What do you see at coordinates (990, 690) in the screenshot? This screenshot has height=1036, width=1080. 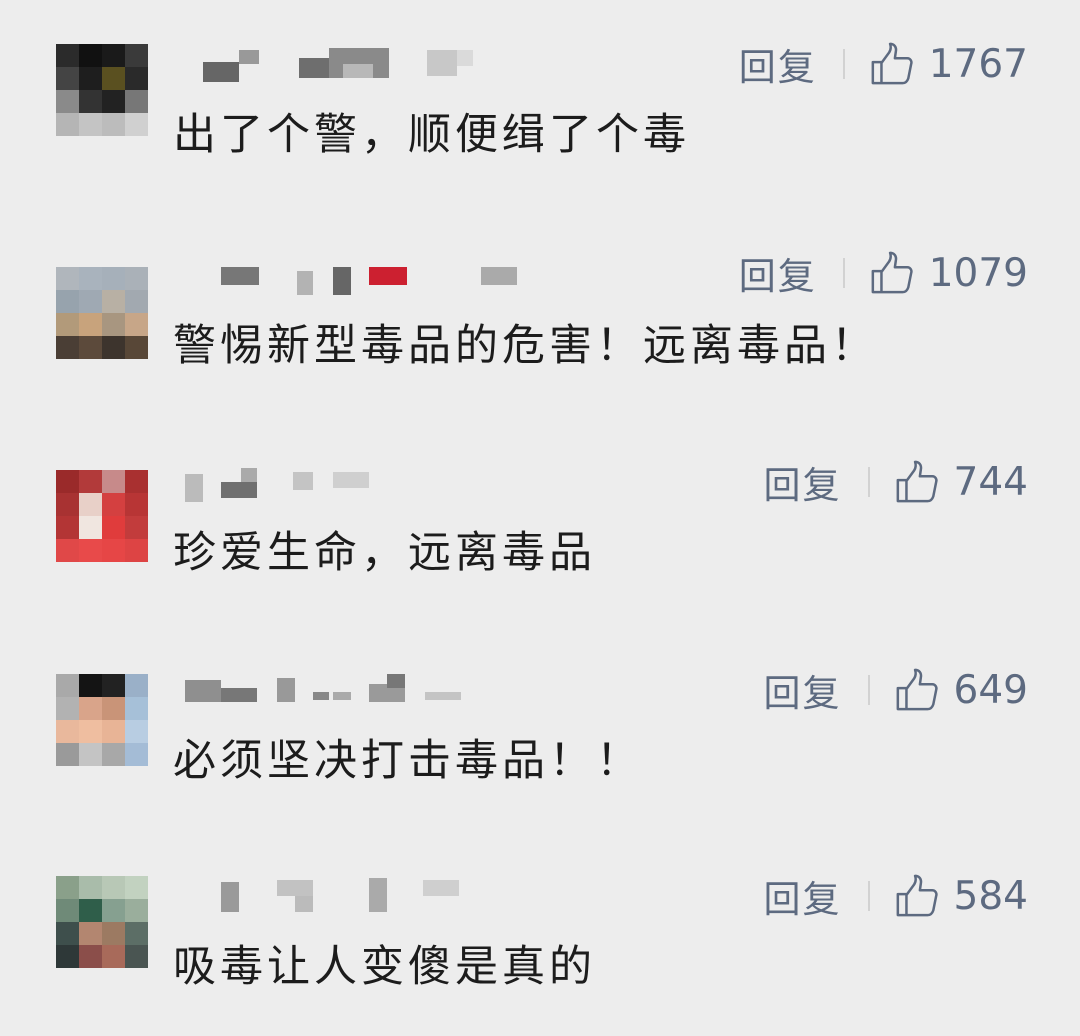 I see `like-count: 649` at bounding box center [990, 690].